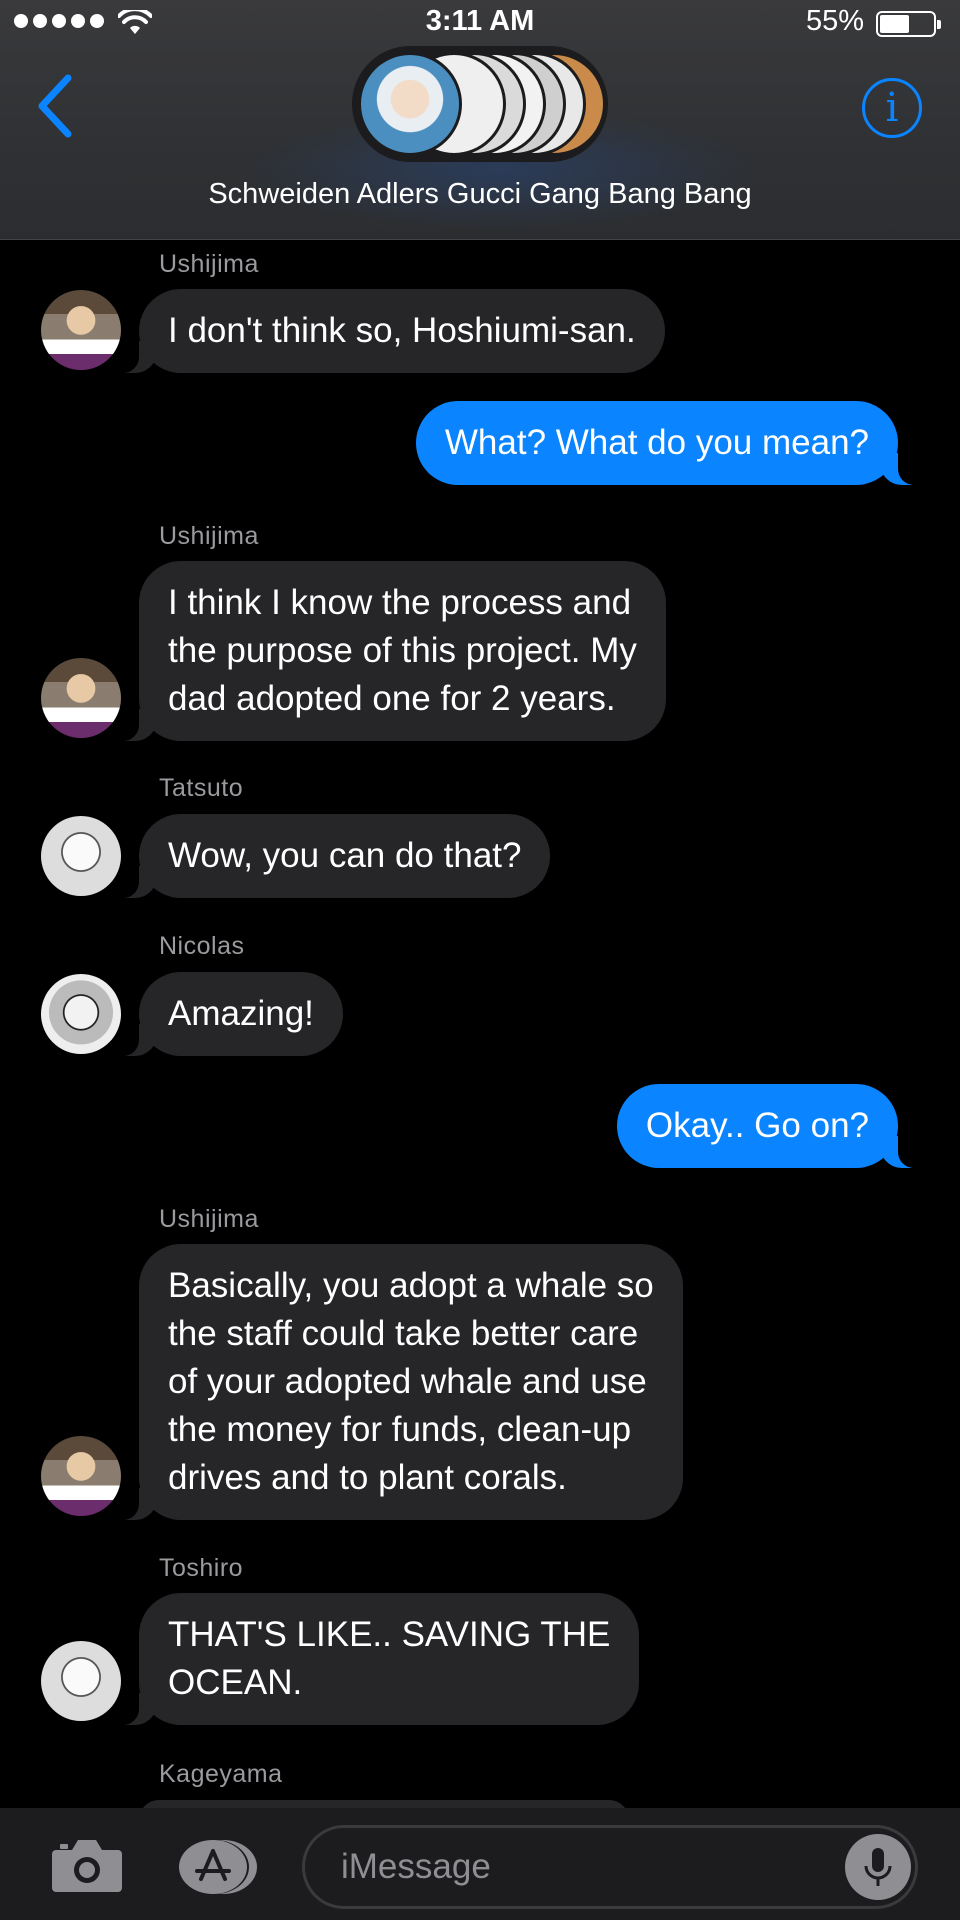 Image resolution: width=960 pixels, height=1920 pixels. I want to click on group-title: Schweiden Adlers Gucci Gang Bang Bang, so click(480, 194).